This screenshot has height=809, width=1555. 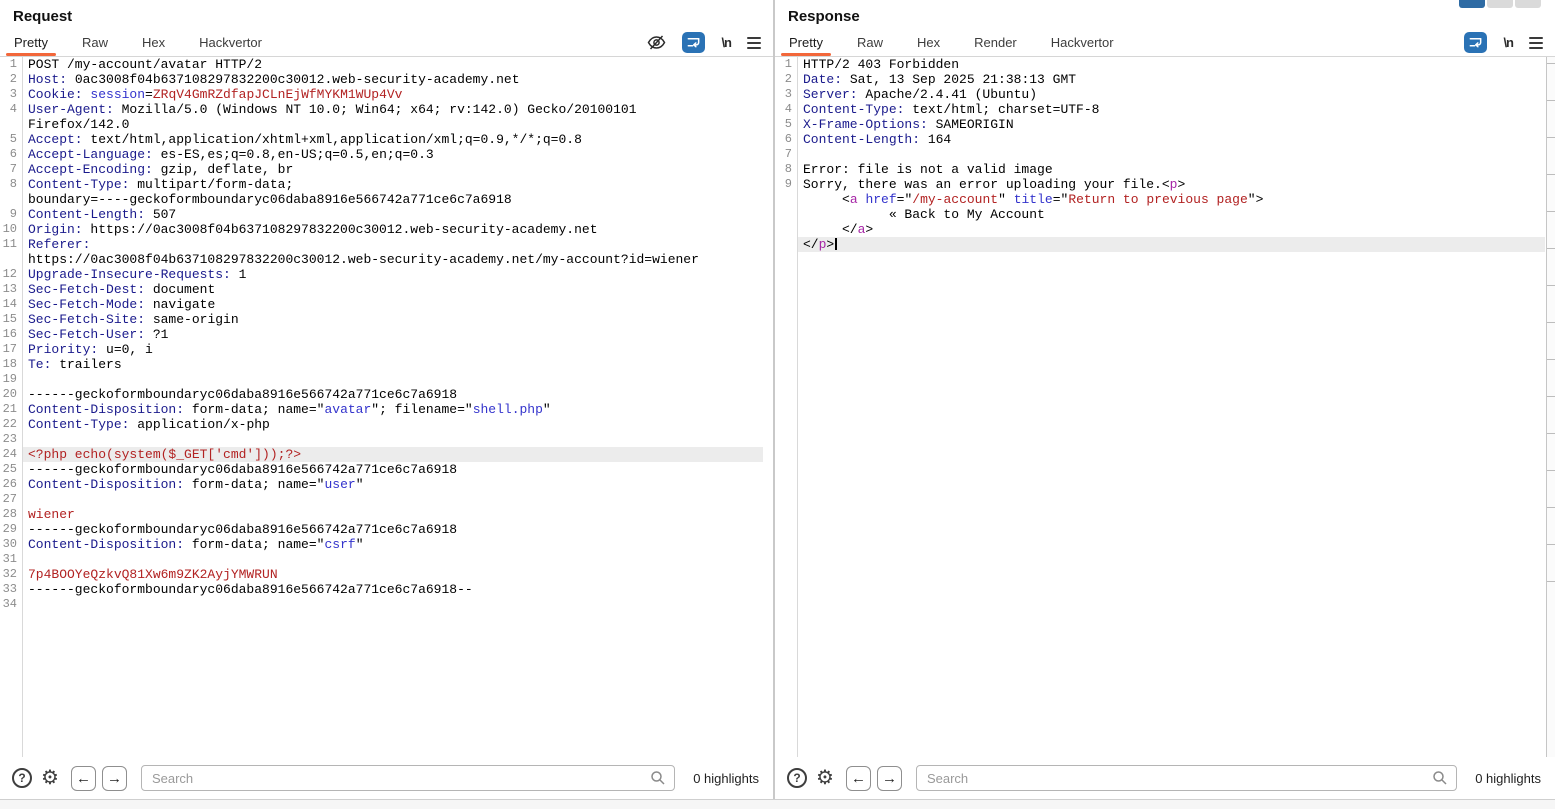 I want to click on code-line: </a>, so click(x=1165, y=229).